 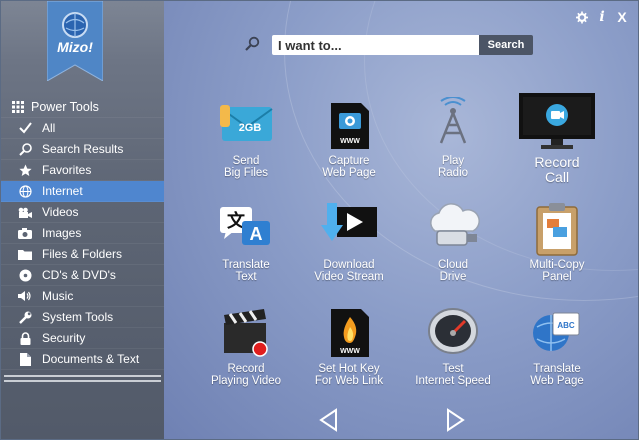 What do you see at coordinates (58, 296) in the screenshot?
I see `sidebar-item-label: Music` at bounding box center [58, 296].